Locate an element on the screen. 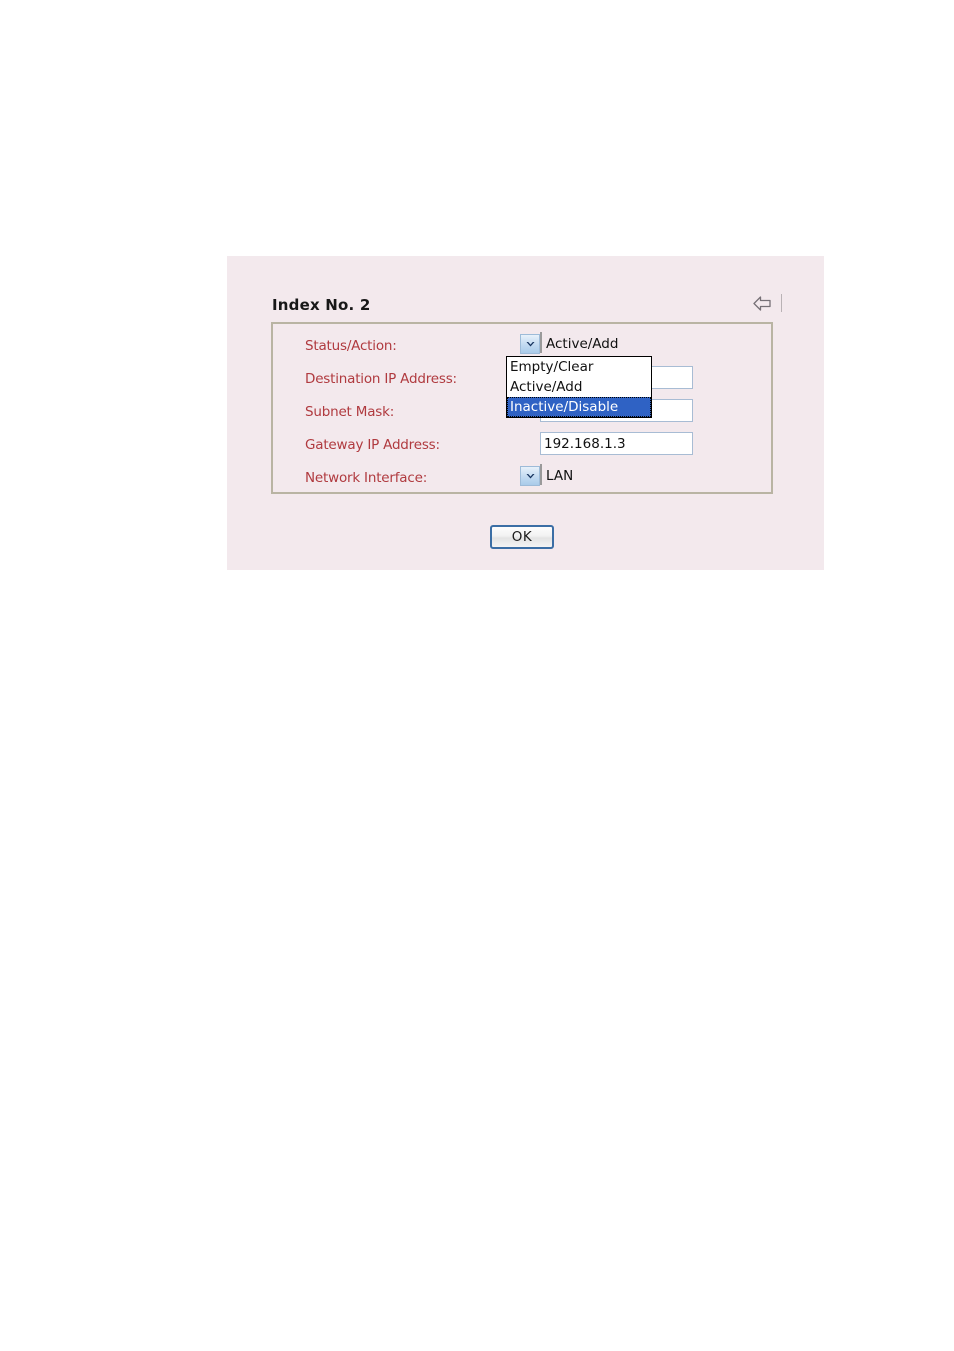  header-tools is located at coordinates (767, 303).